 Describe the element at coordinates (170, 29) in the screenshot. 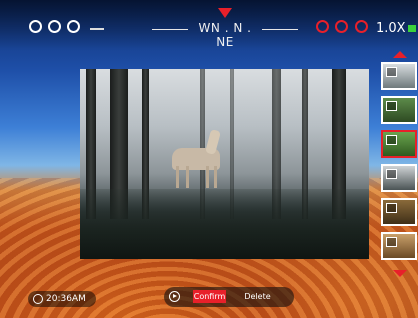

I see `compass-line-left` at that location.